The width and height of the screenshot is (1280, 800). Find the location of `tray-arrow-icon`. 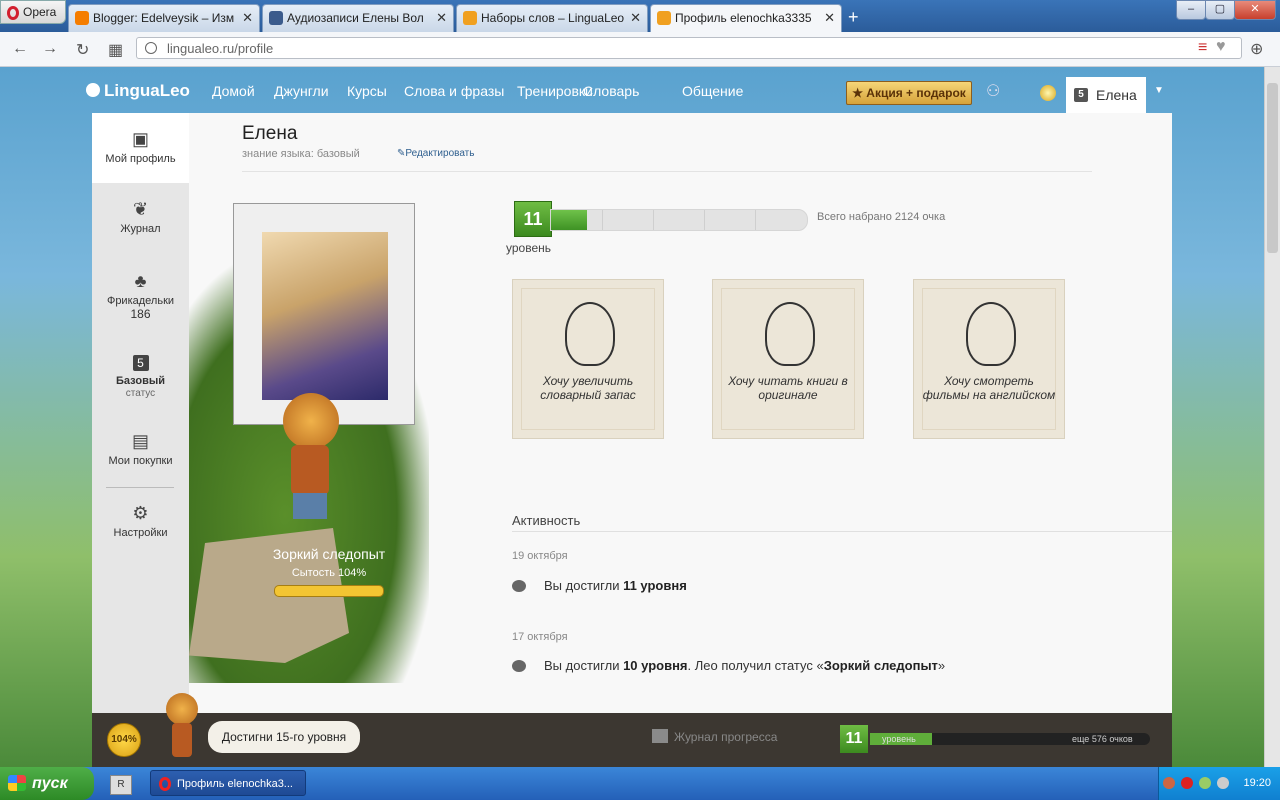

tray-arrow-icon is located at coordinates (1169, 783).